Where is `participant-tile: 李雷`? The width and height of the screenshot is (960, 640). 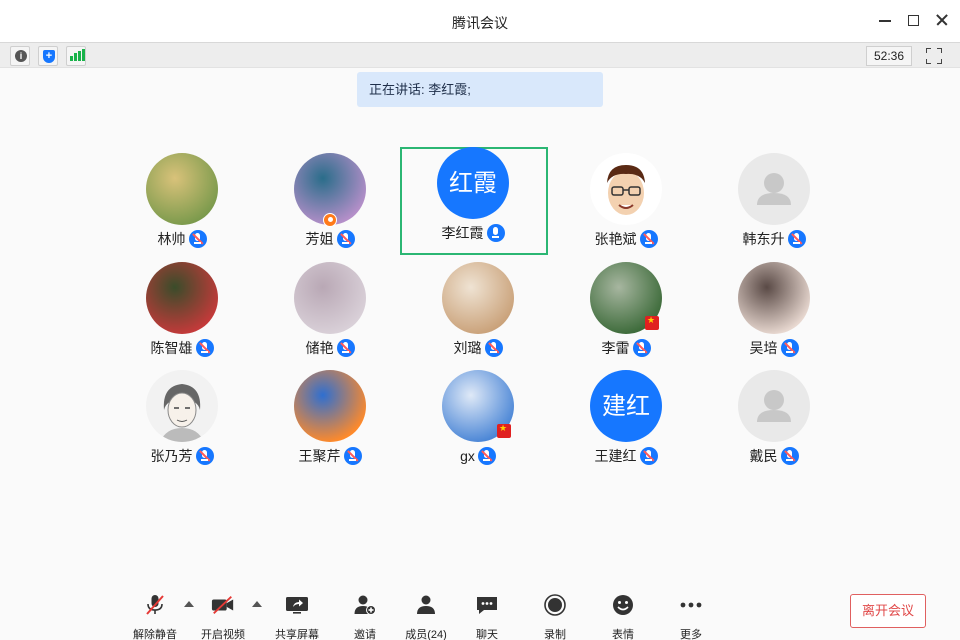 participant-tile: 李雷 is located at coordinates (626, 312).